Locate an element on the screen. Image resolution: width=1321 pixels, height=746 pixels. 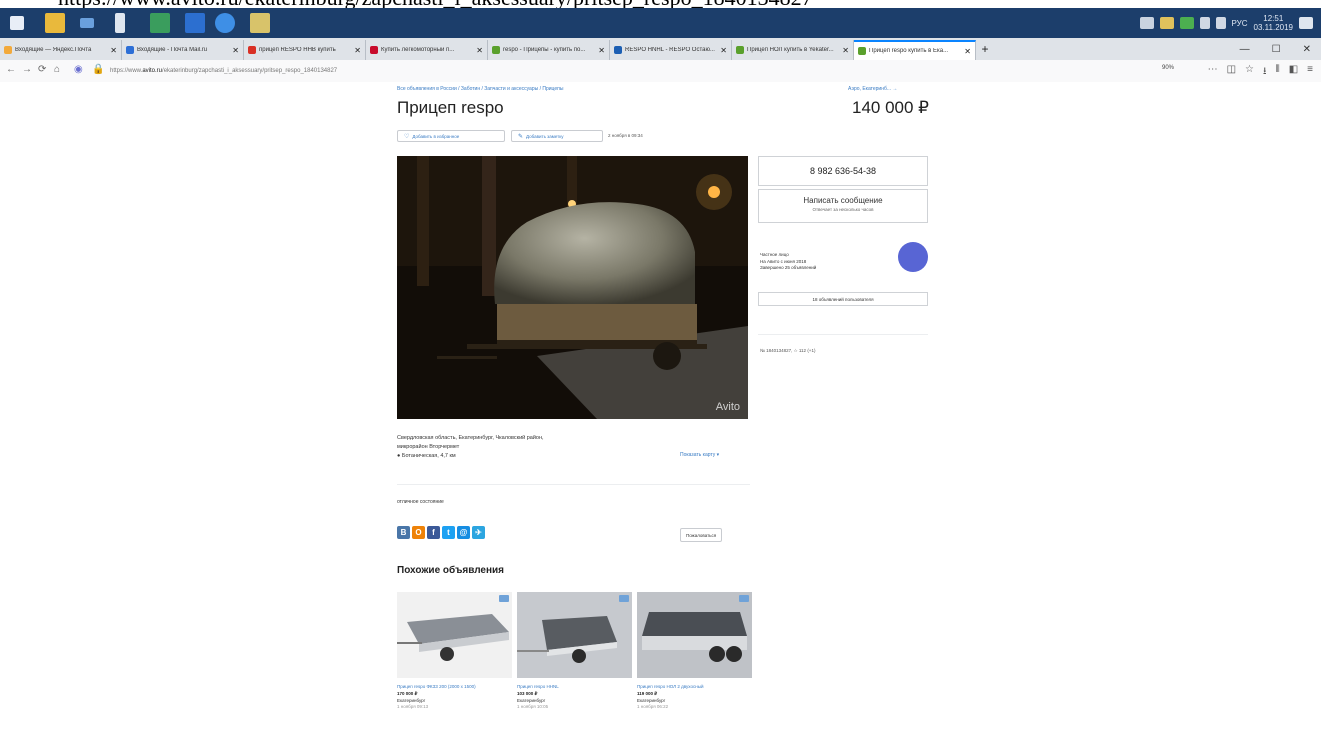
monitor-icon is located at coordinates (87, 23).